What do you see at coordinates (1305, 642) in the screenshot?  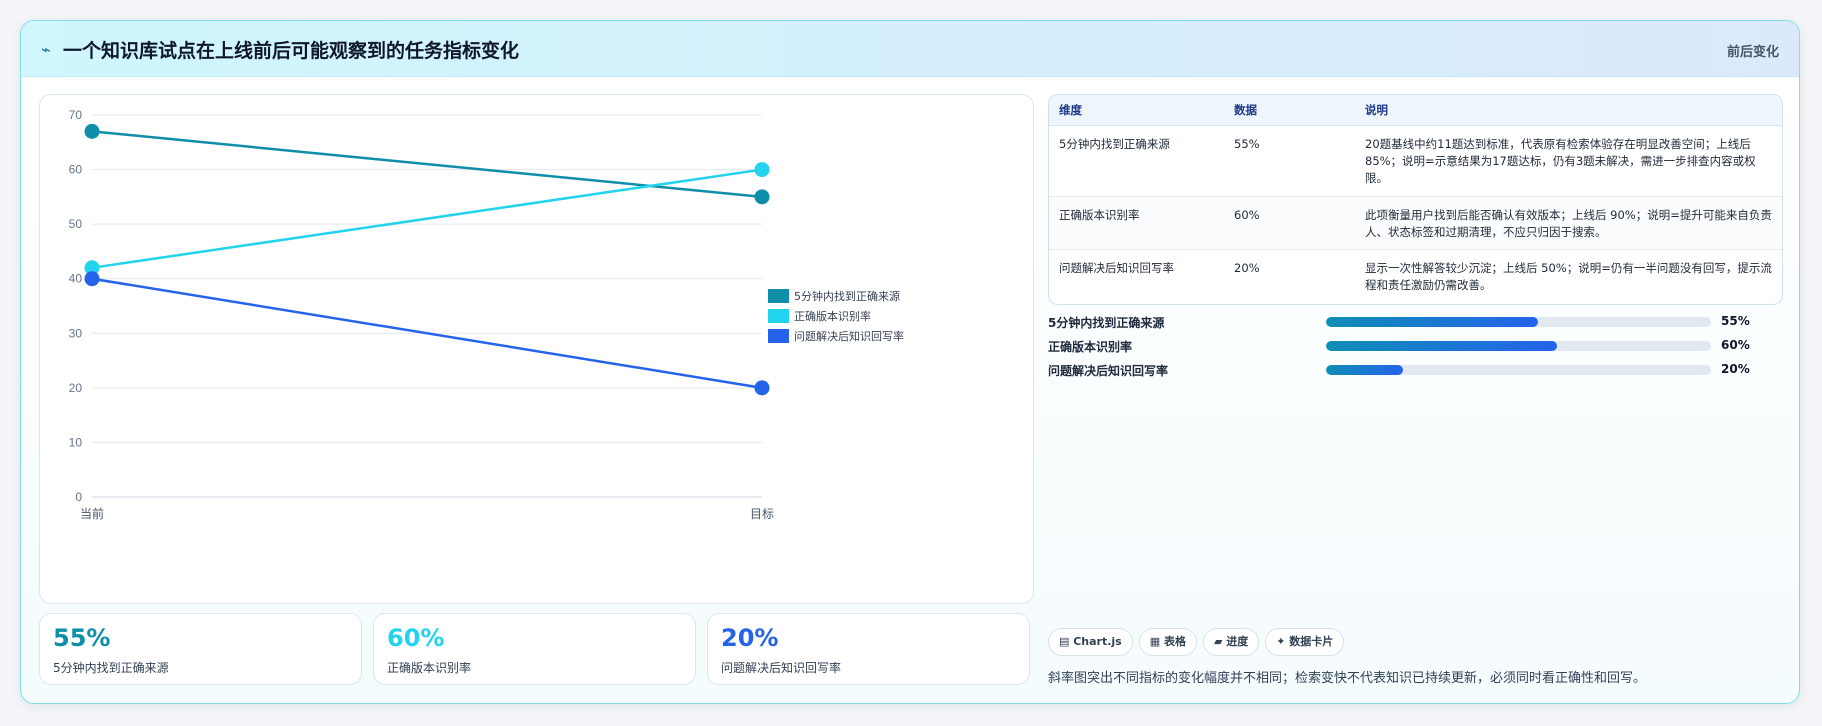 I see `chip-data-card: ✦ 数据卡片` at bounding box center [1305, 642].